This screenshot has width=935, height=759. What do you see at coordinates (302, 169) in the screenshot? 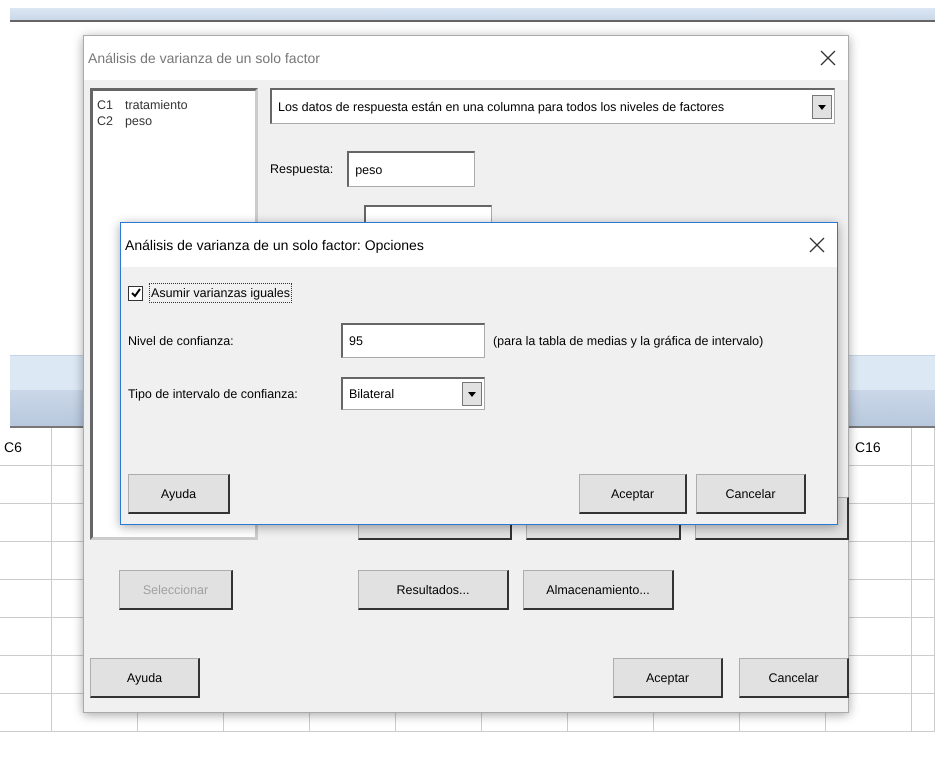
I see `field-label: Respuesta:` at bounding box center [302, 169].